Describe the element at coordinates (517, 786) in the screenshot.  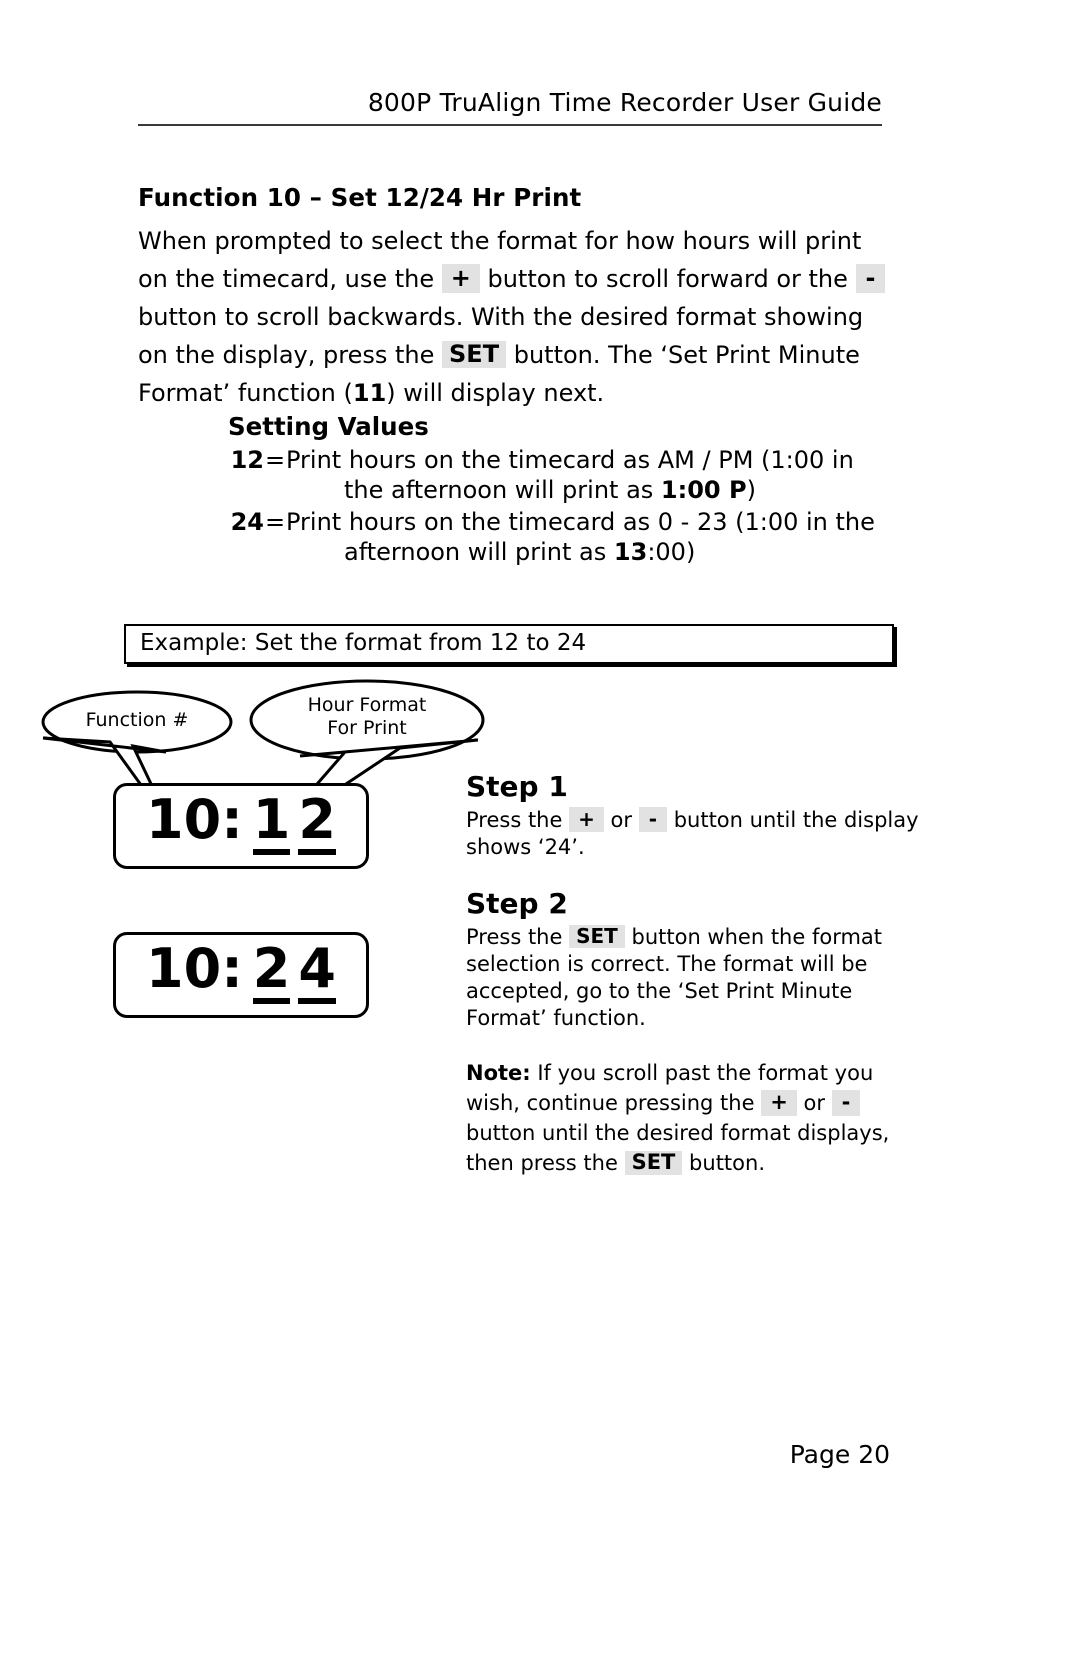
I see `step-1-heading: Step 1` at that location.